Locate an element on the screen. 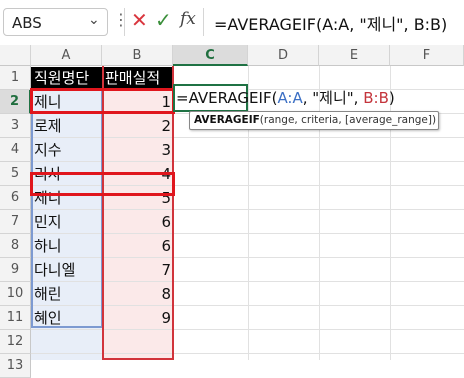 Image resolution: width=464 pixels, height=378 pixels. row-header-3: 3 is located at coordinates (15, 126).